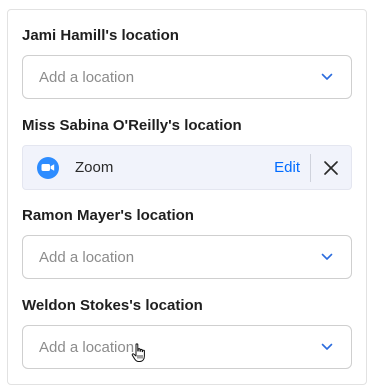  I want to click on remove-location-button, so click(331, 167).